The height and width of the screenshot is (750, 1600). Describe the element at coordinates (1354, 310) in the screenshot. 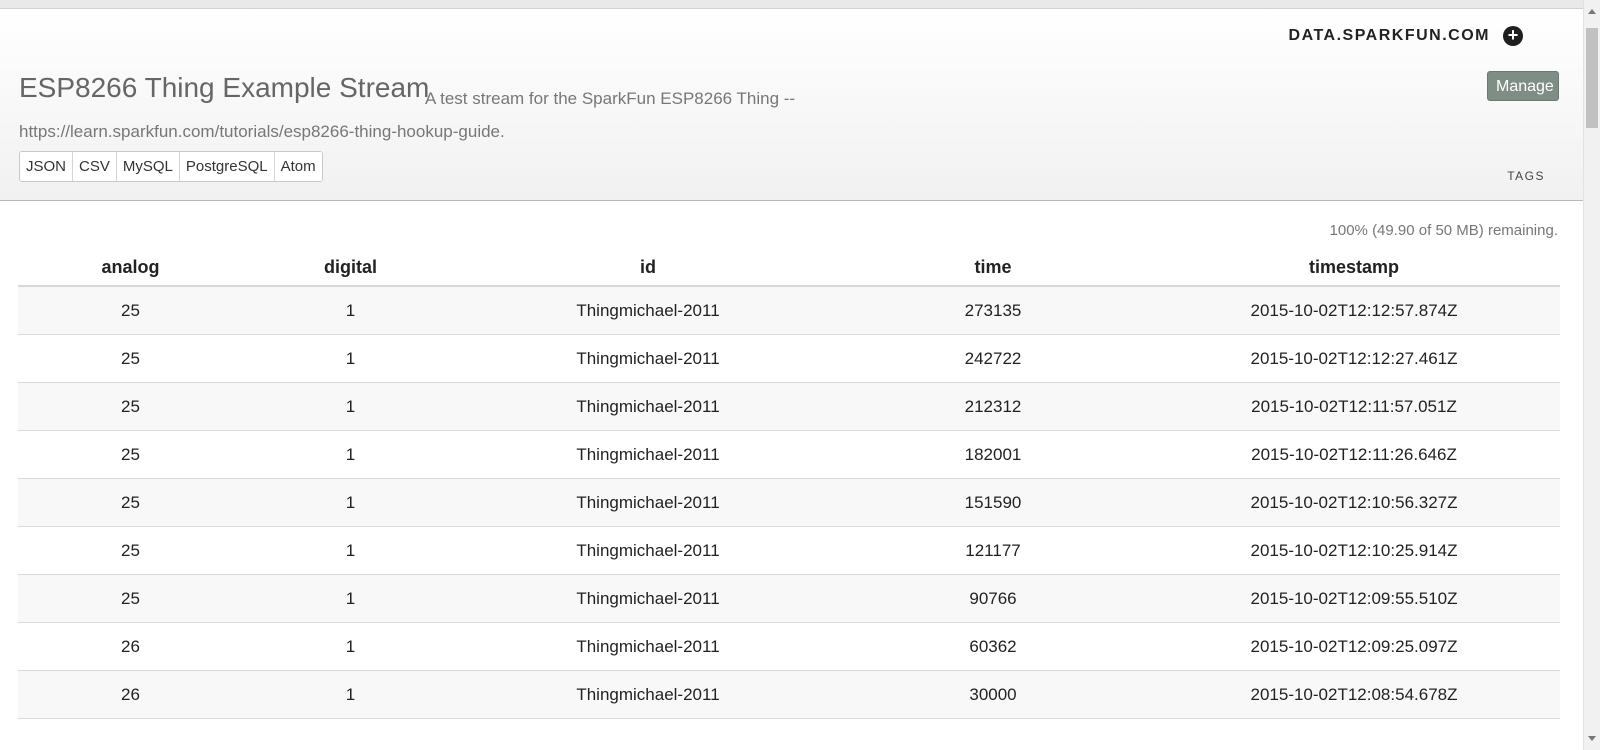

I see `cell-timestamp: 2015-10-02T12:12:57.874Z` at that location.